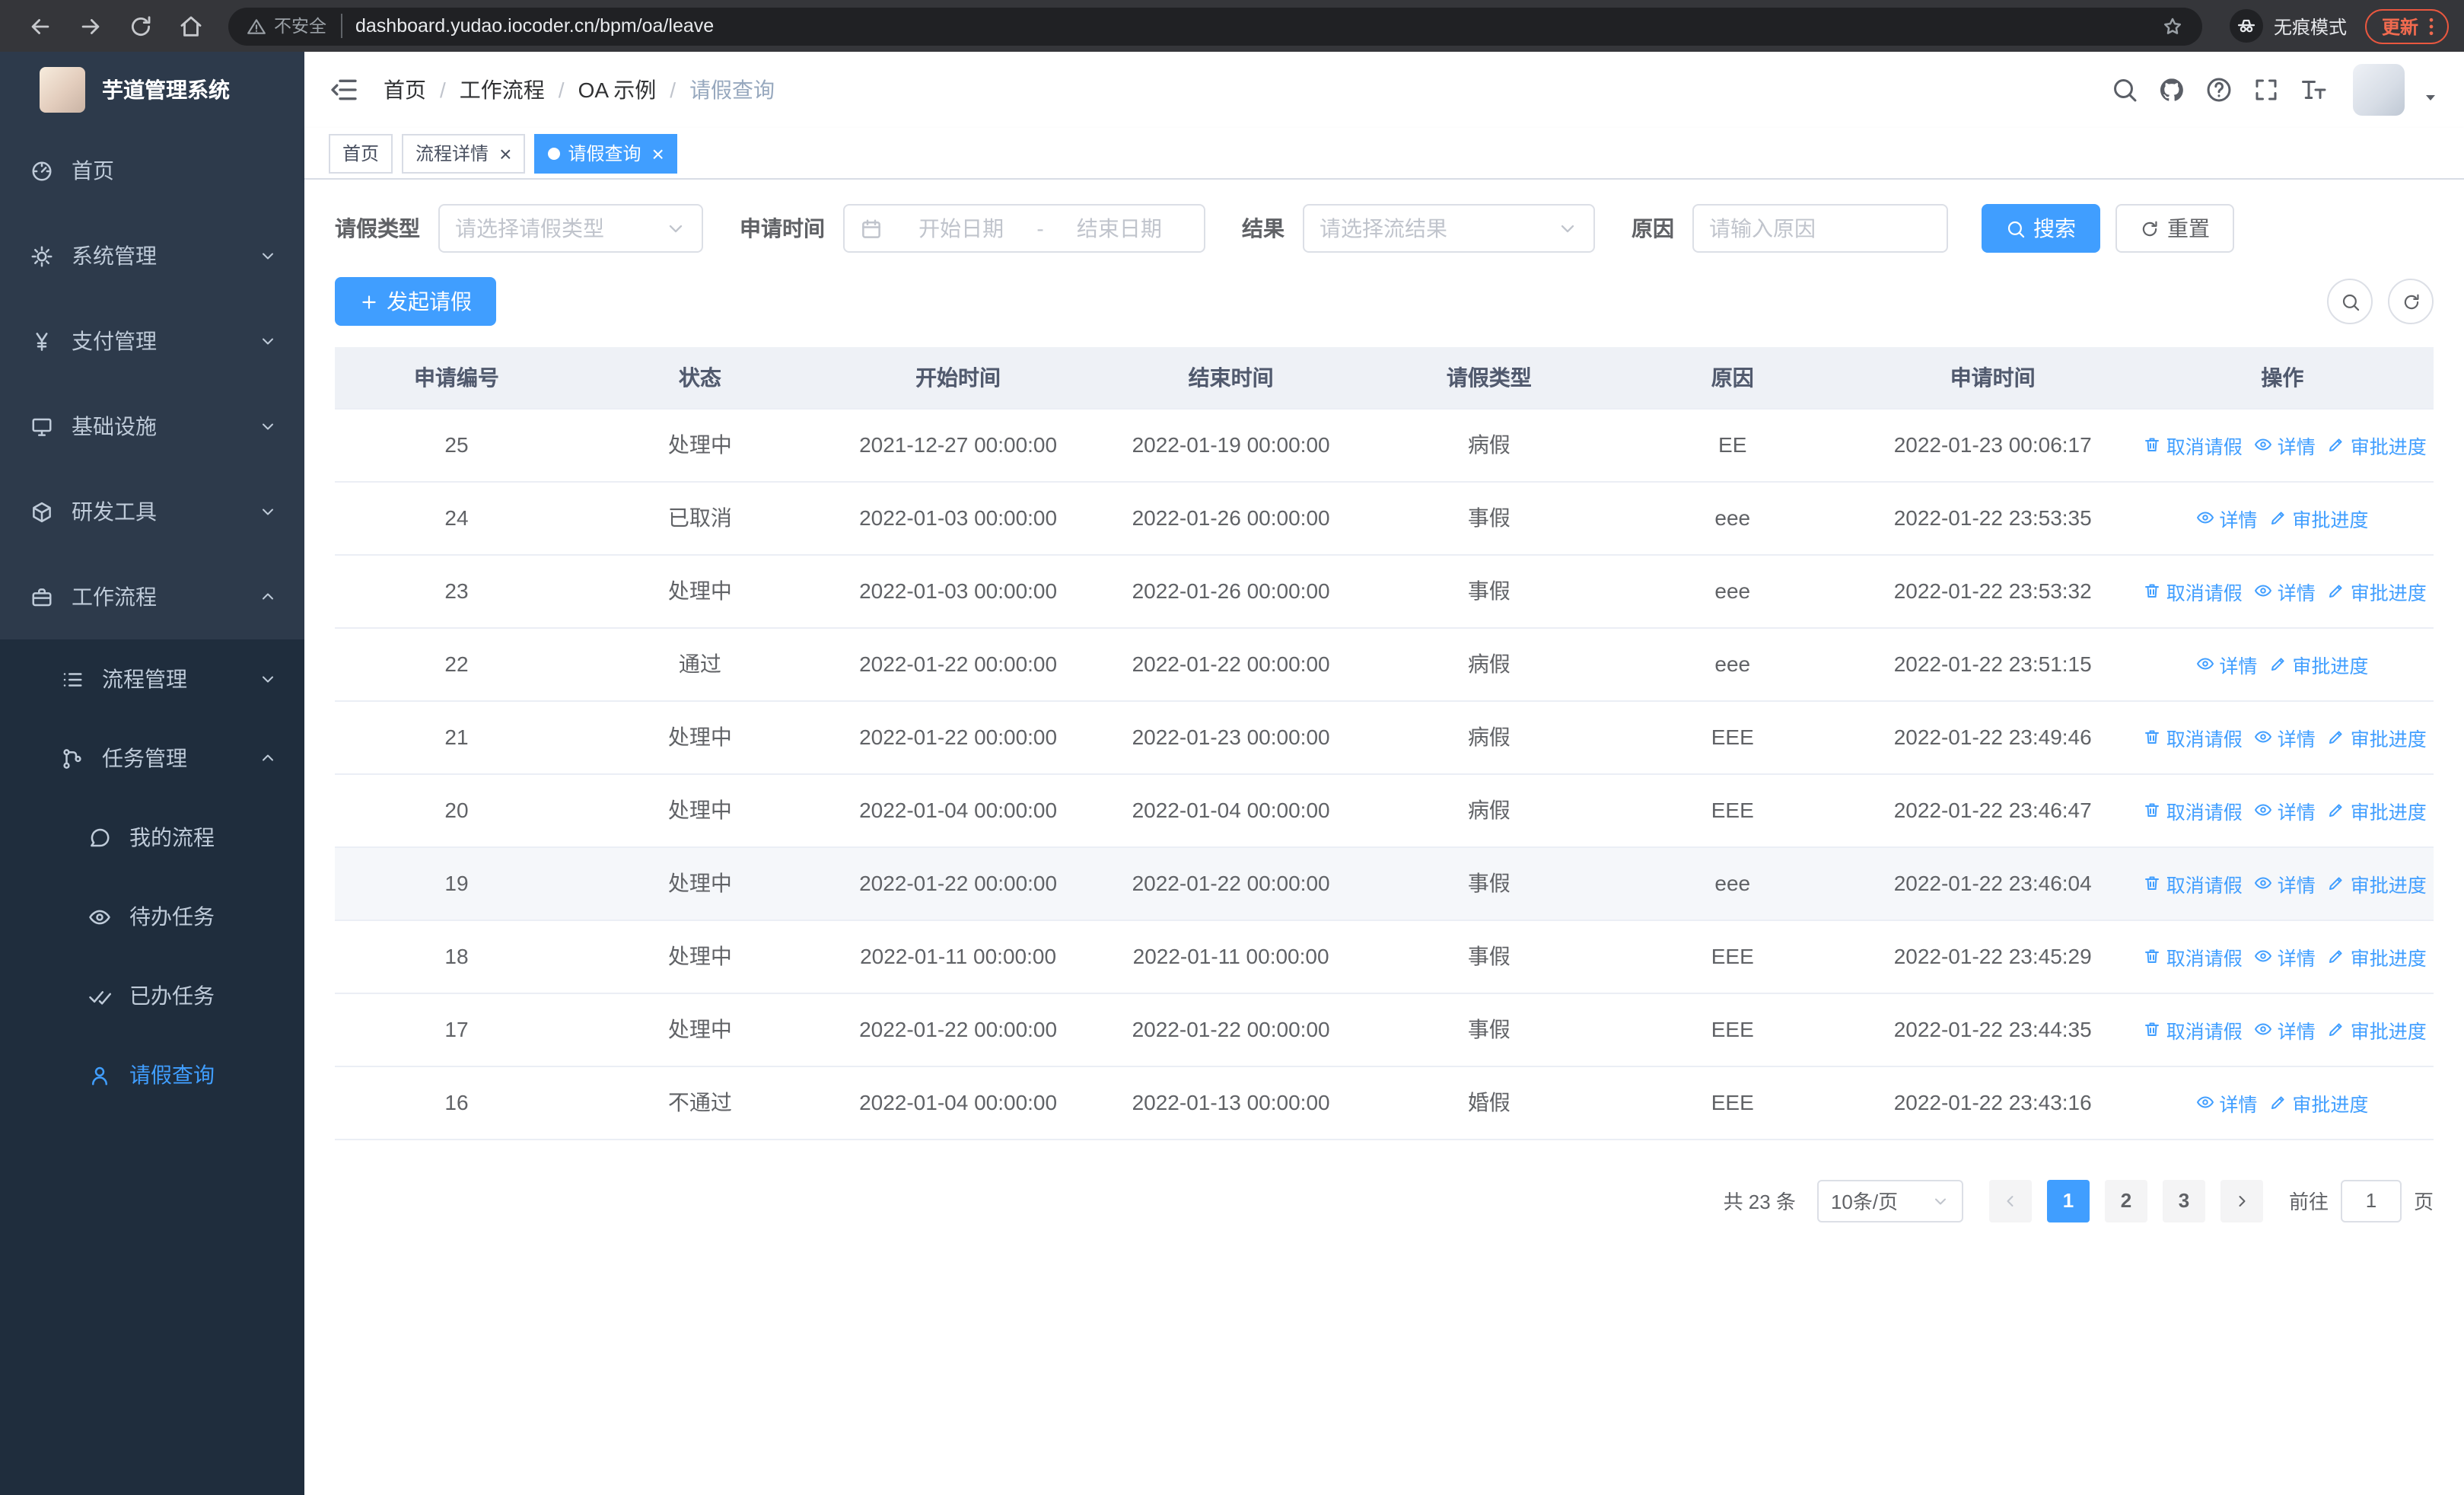 The width and height of the screenshot is (2464, 1495). What do you see at coordinates (152, 512) in the screenshot?
I see `sidebar-item-dev-tools: 研发工具` at bounding box center [152, 512].